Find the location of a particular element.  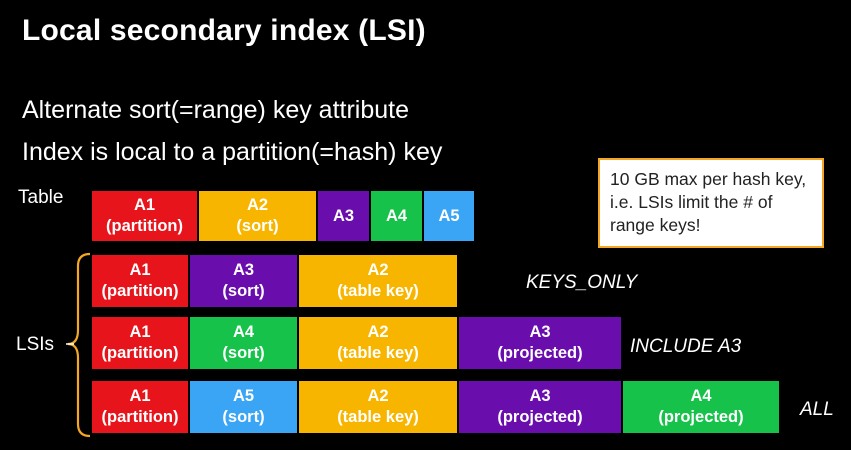

lsi-brace is located at coordinates (78, 345).